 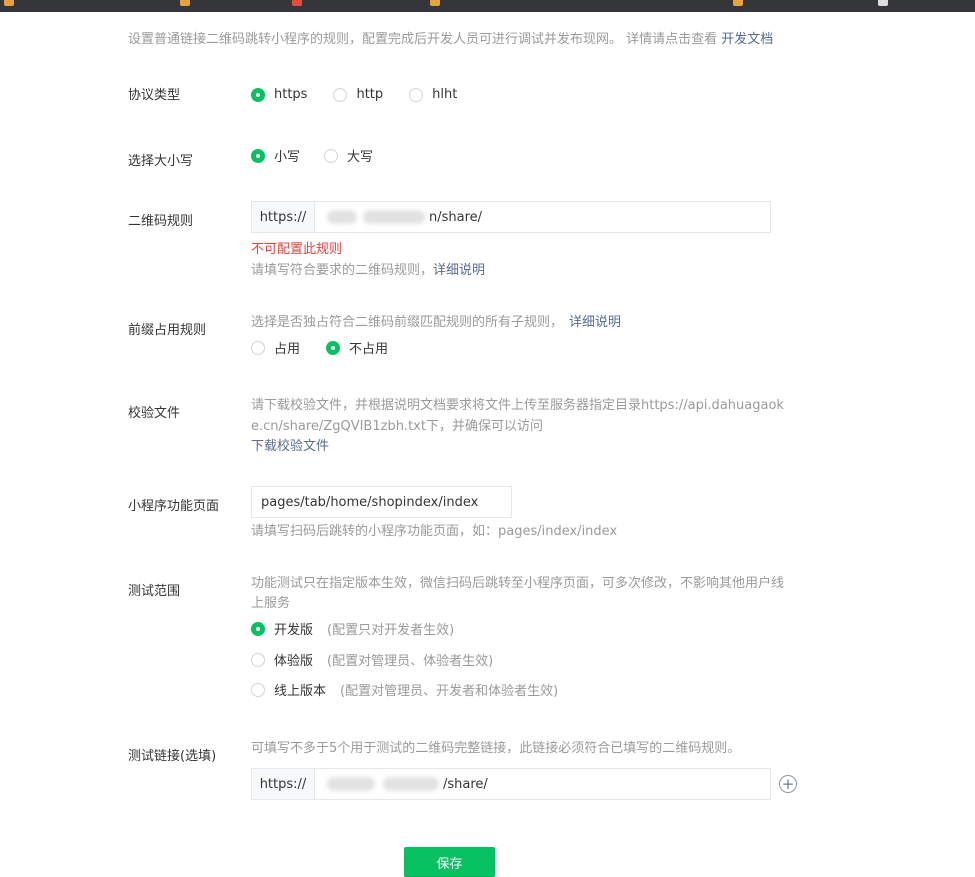 I want to click on protocol-radio-group: https http hlht, so click(x=354, y=94).